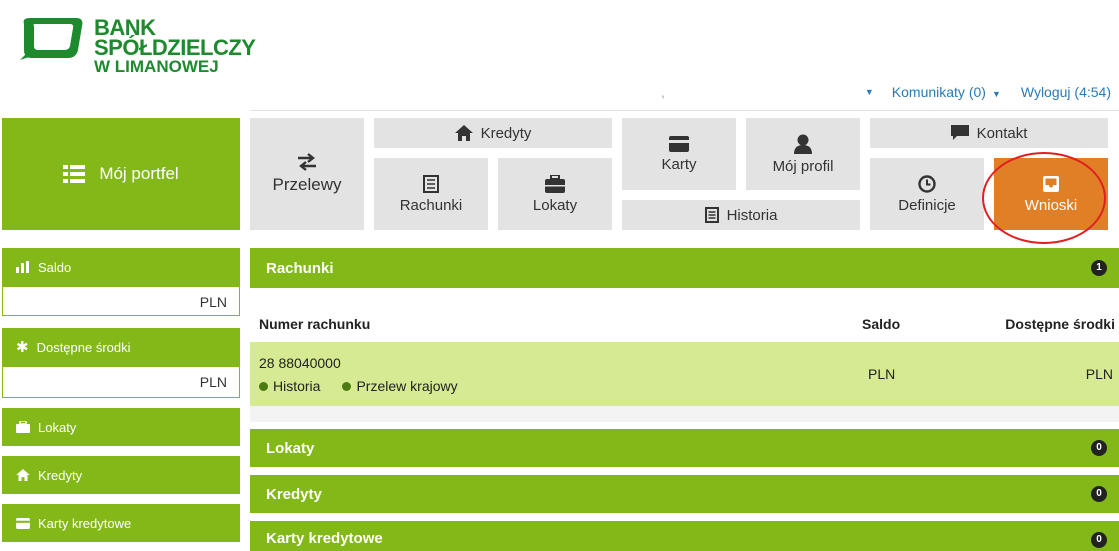 This screenshot has height=551, width=1119. What do you see at coordinates (175, 37) in the screenshot?
I see `bank-name-line1: BANK SPÓŁDZIELCZY` at bounding box center [175, 37].